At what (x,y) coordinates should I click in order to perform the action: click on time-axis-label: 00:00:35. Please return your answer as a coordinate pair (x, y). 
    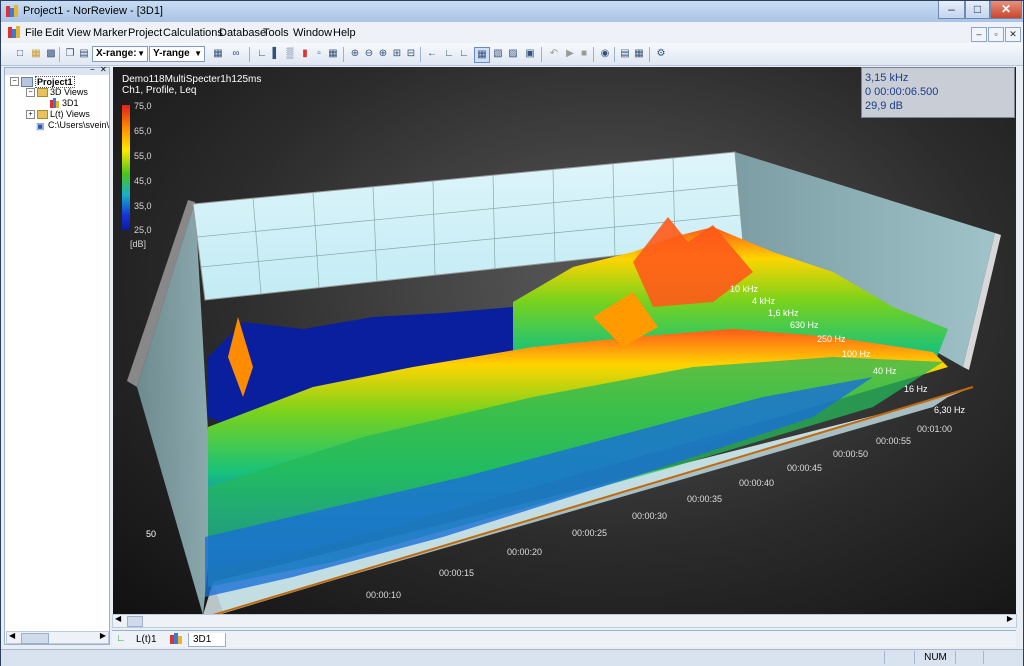
    Looking at the image, I should click on (705, 499).